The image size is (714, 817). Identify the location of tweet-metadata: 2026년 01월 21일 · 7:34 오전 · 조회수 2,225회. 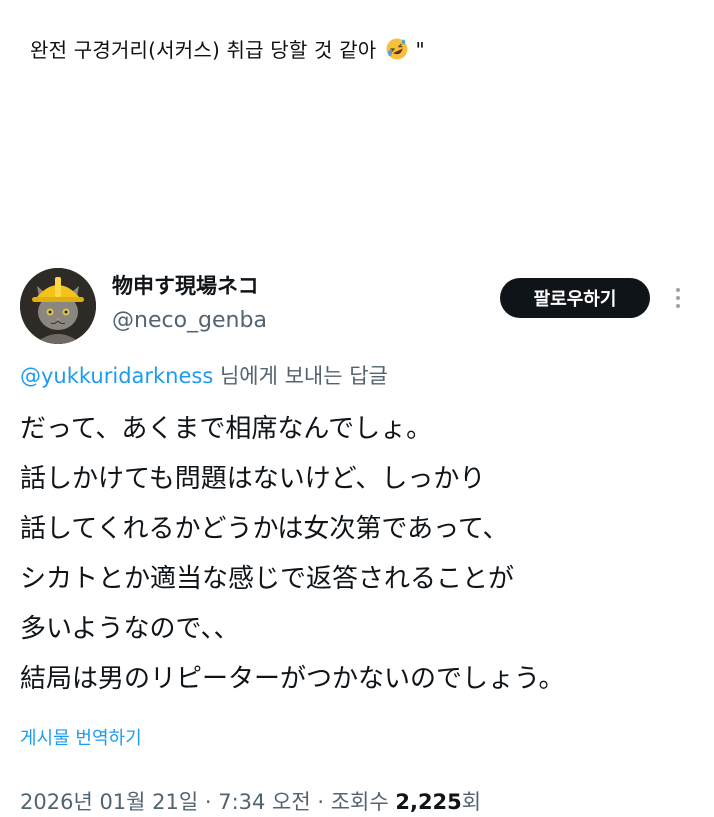
(250, 801).